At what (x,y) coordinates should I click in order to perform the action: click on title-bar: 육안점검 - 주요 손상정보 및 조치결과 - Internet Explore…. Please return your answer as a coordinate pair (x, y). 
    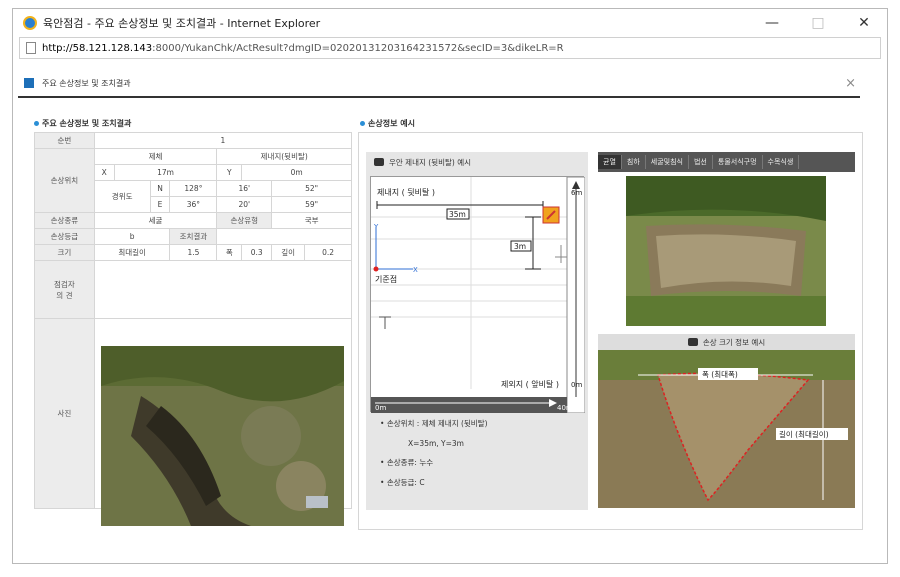
    Looking at the image, I should click on (450, 23).